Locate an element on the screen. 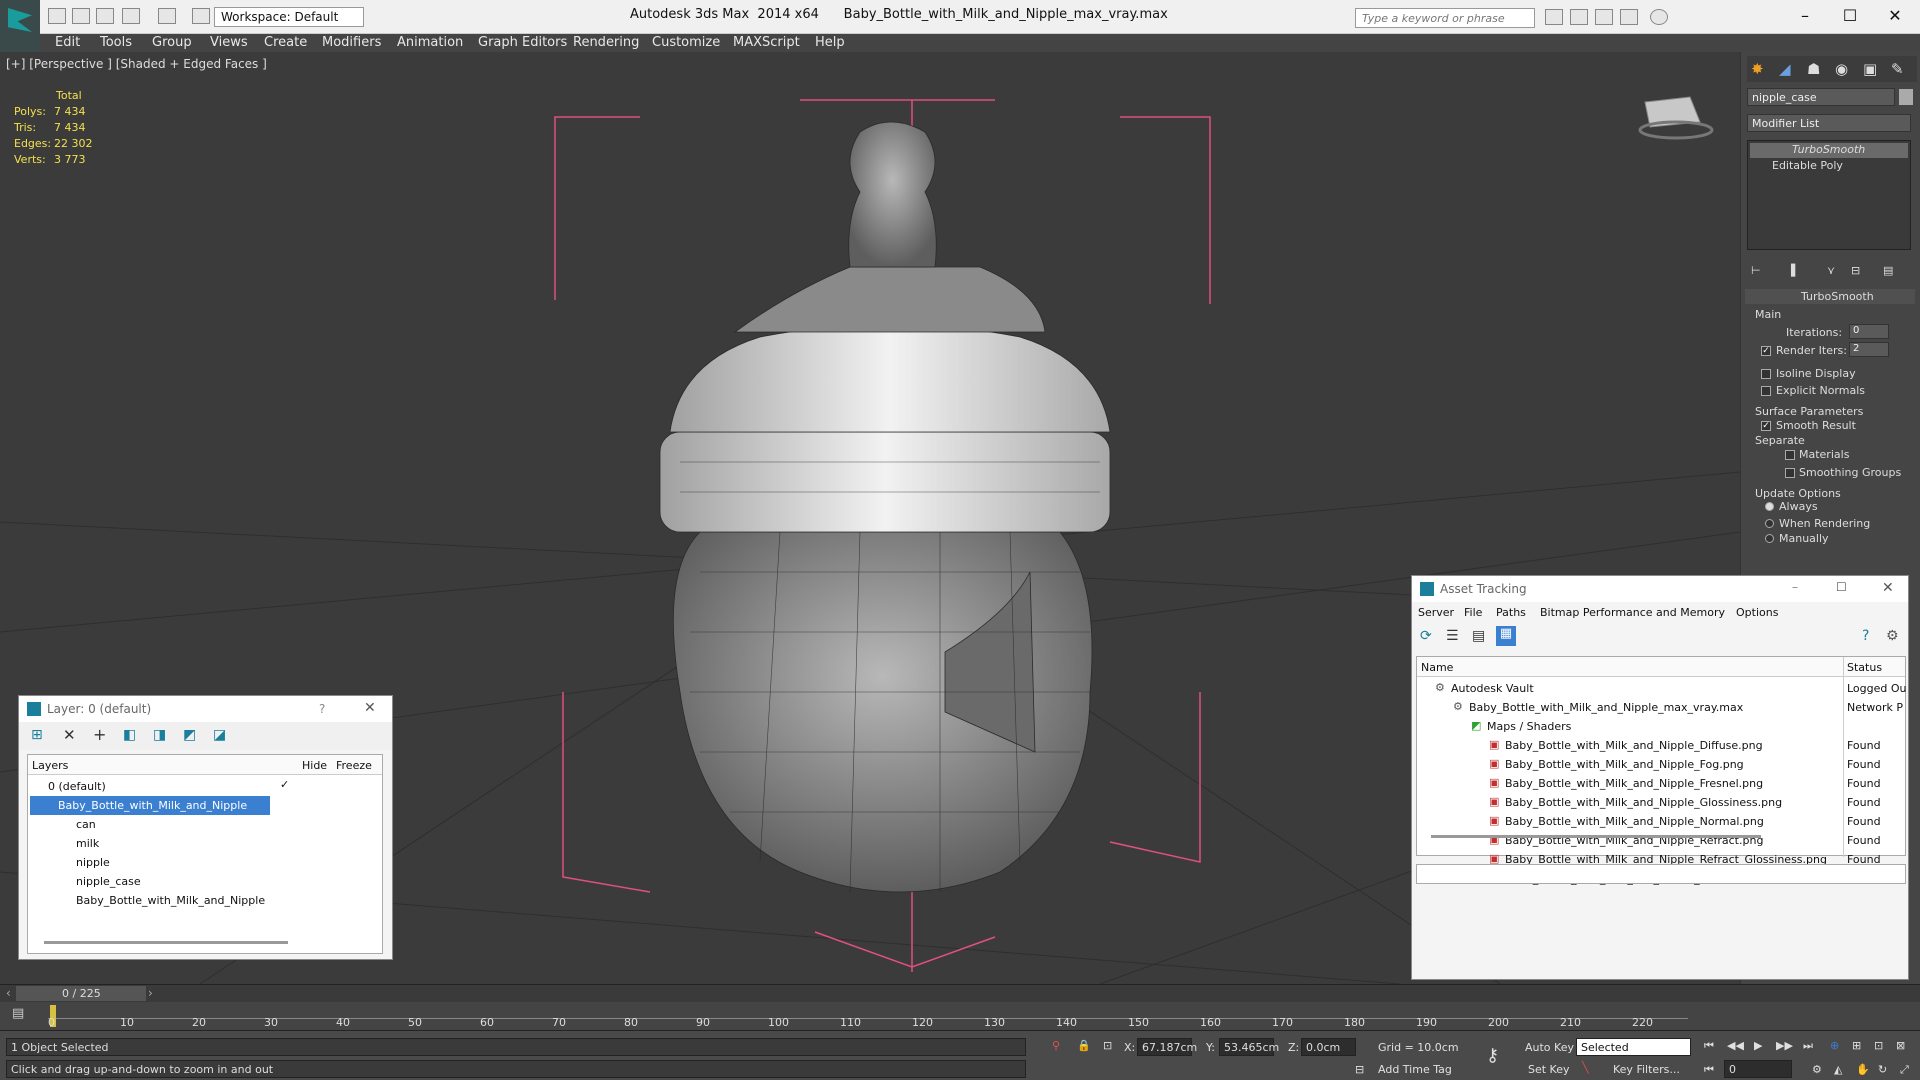 The width and height of the screenshot is (1920, 1080). key-set-dropdown: Selected is located at coordinates (1633, 1047).